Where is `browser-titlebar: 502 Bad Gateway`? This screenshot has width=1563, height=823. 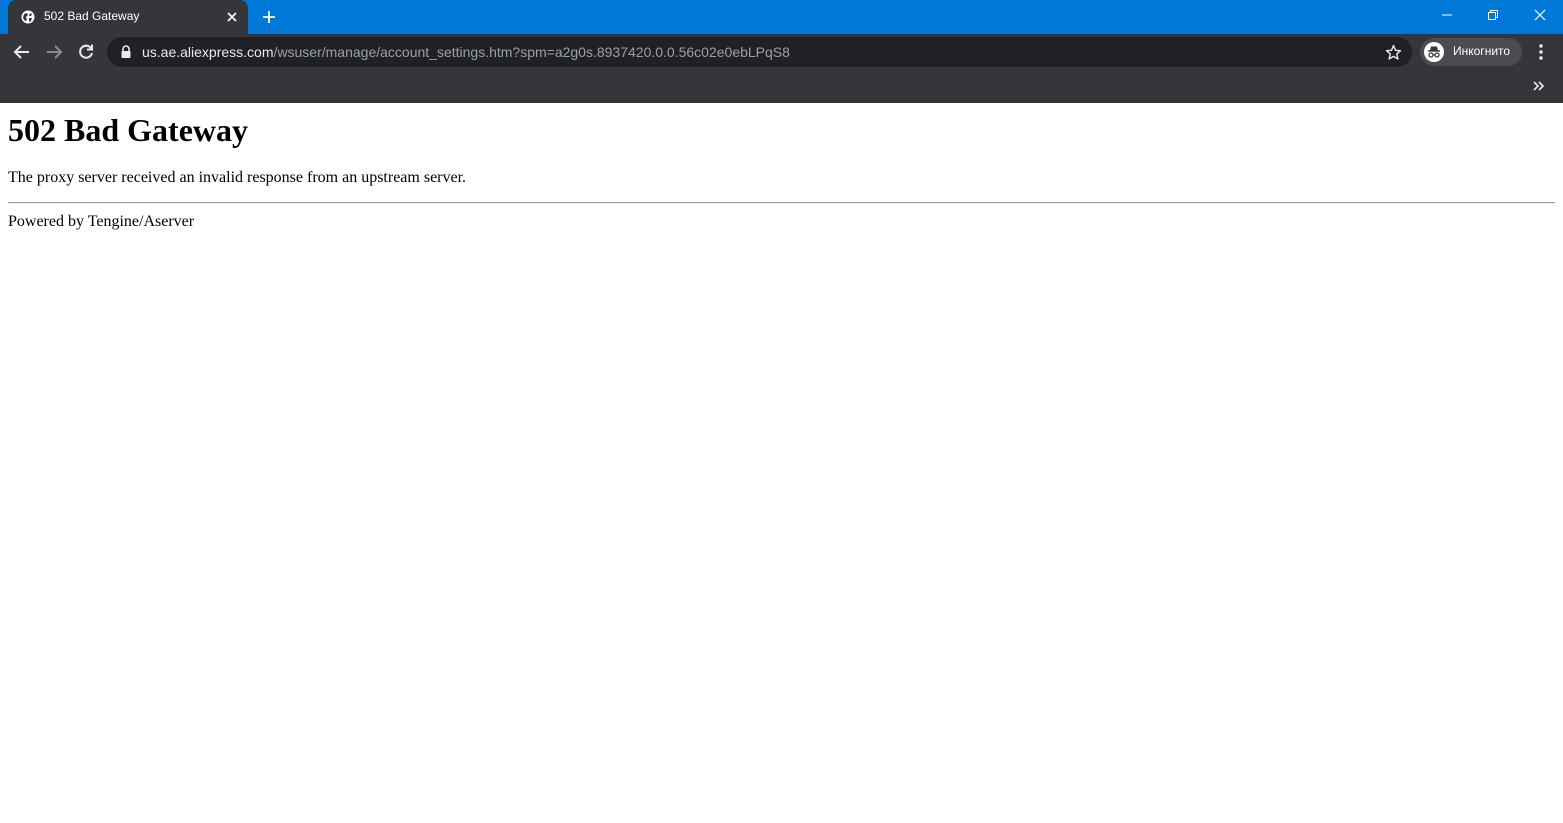 browser-titlebar: 502 Bad Gateway is located at coordinates (781, 17).